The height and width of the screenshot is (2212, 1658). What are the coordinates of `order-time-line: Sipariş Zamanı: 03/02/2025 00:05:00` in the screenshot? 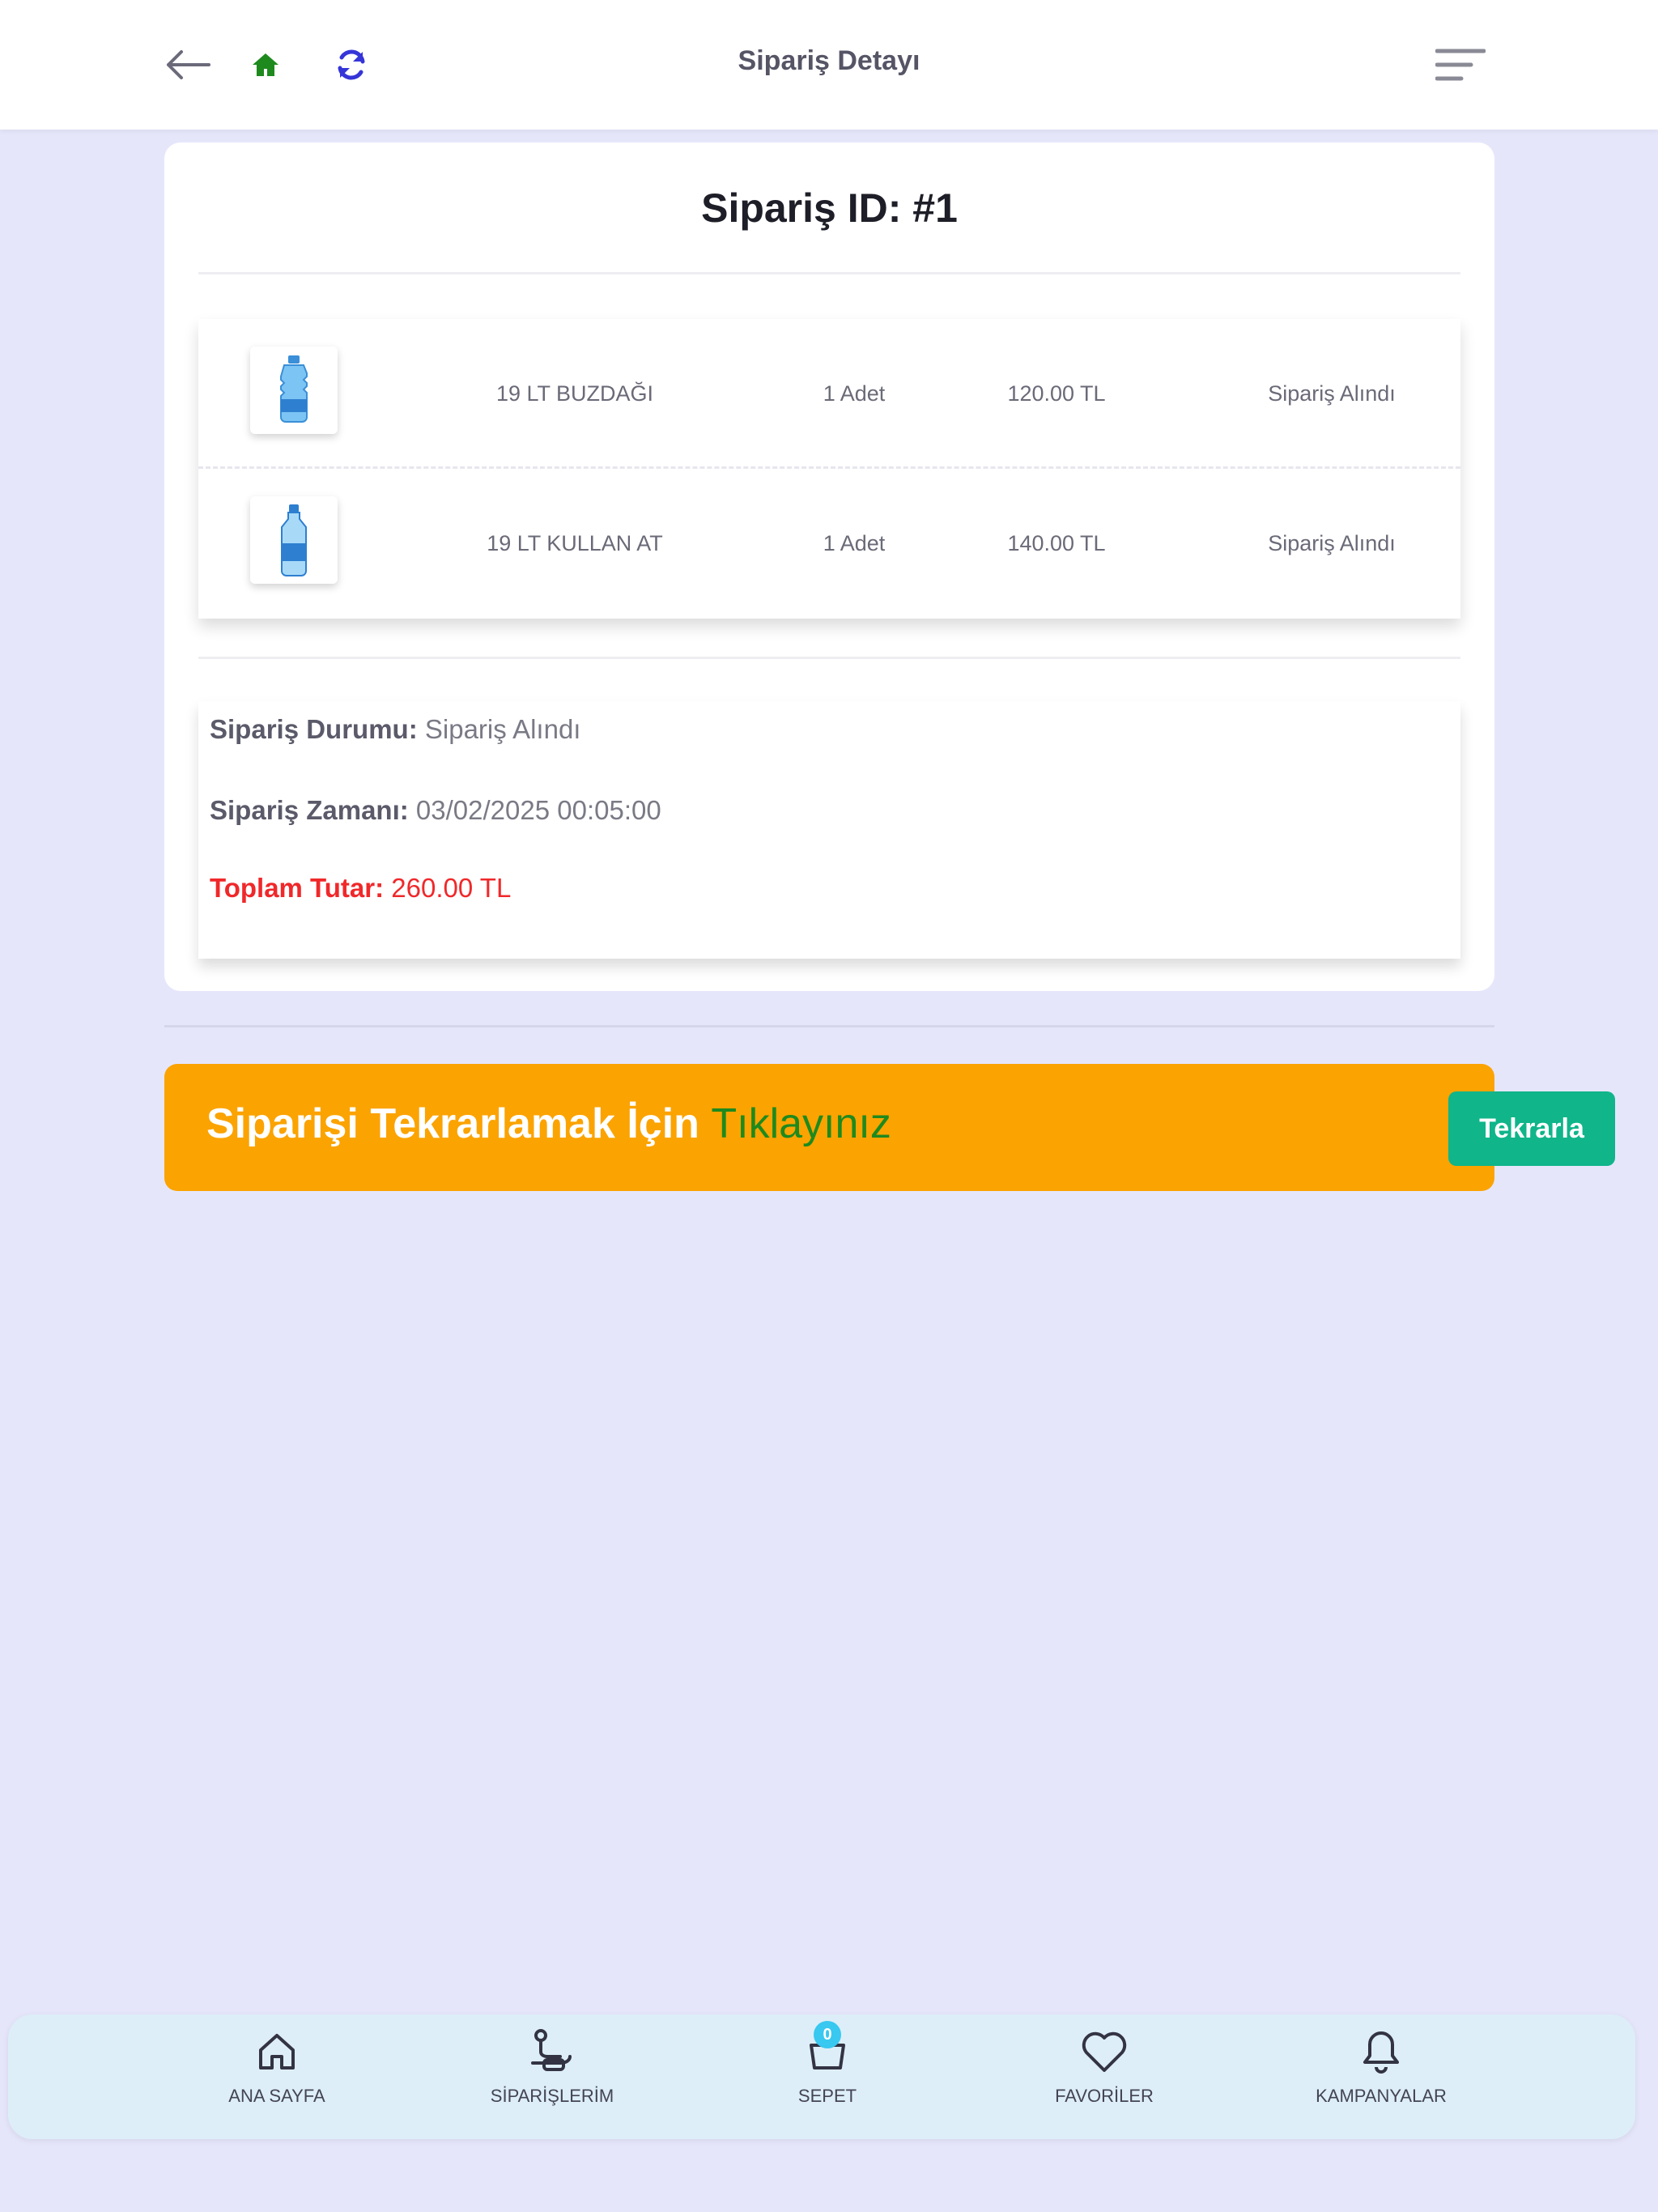 It's located at (435, 811).